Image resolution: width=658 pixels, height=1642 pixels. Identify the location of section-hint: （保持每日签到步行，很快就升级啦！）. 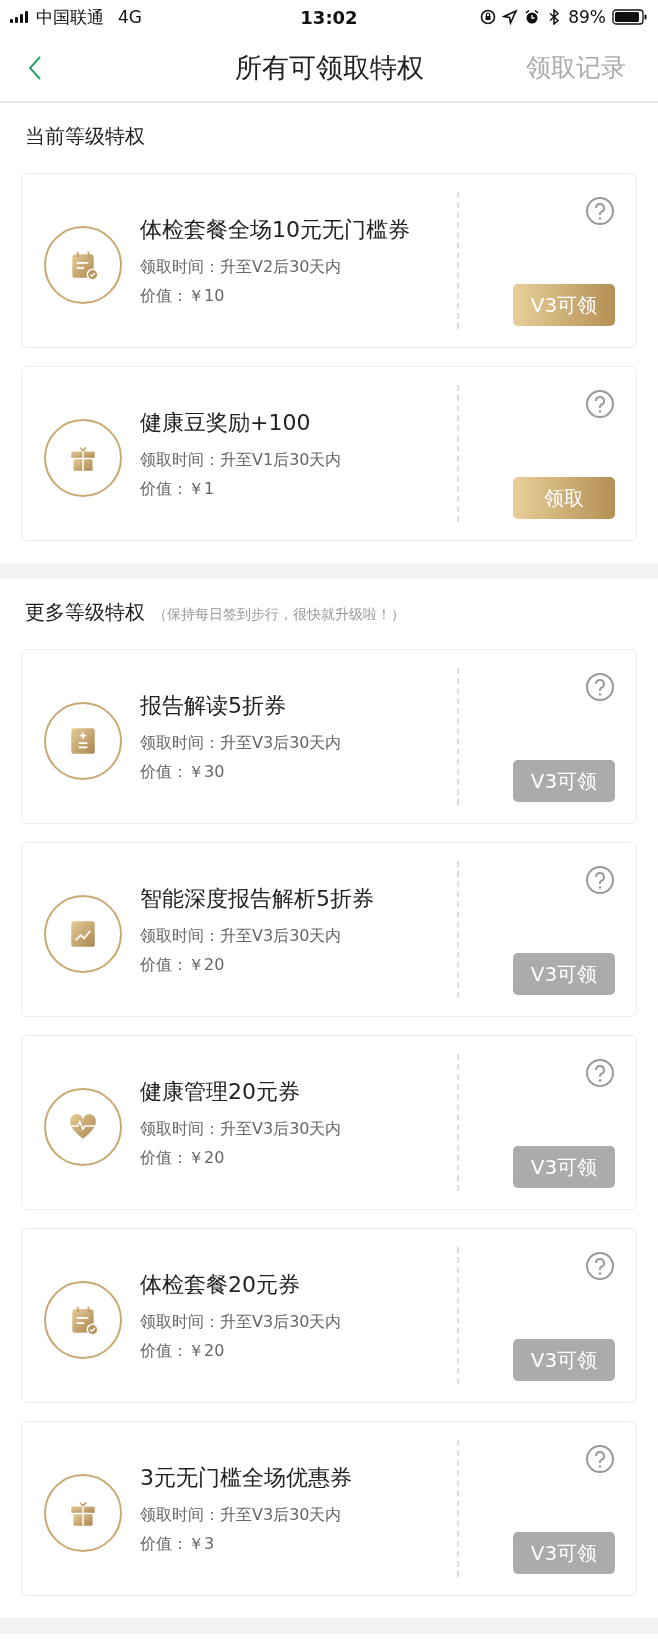
(279, 615).